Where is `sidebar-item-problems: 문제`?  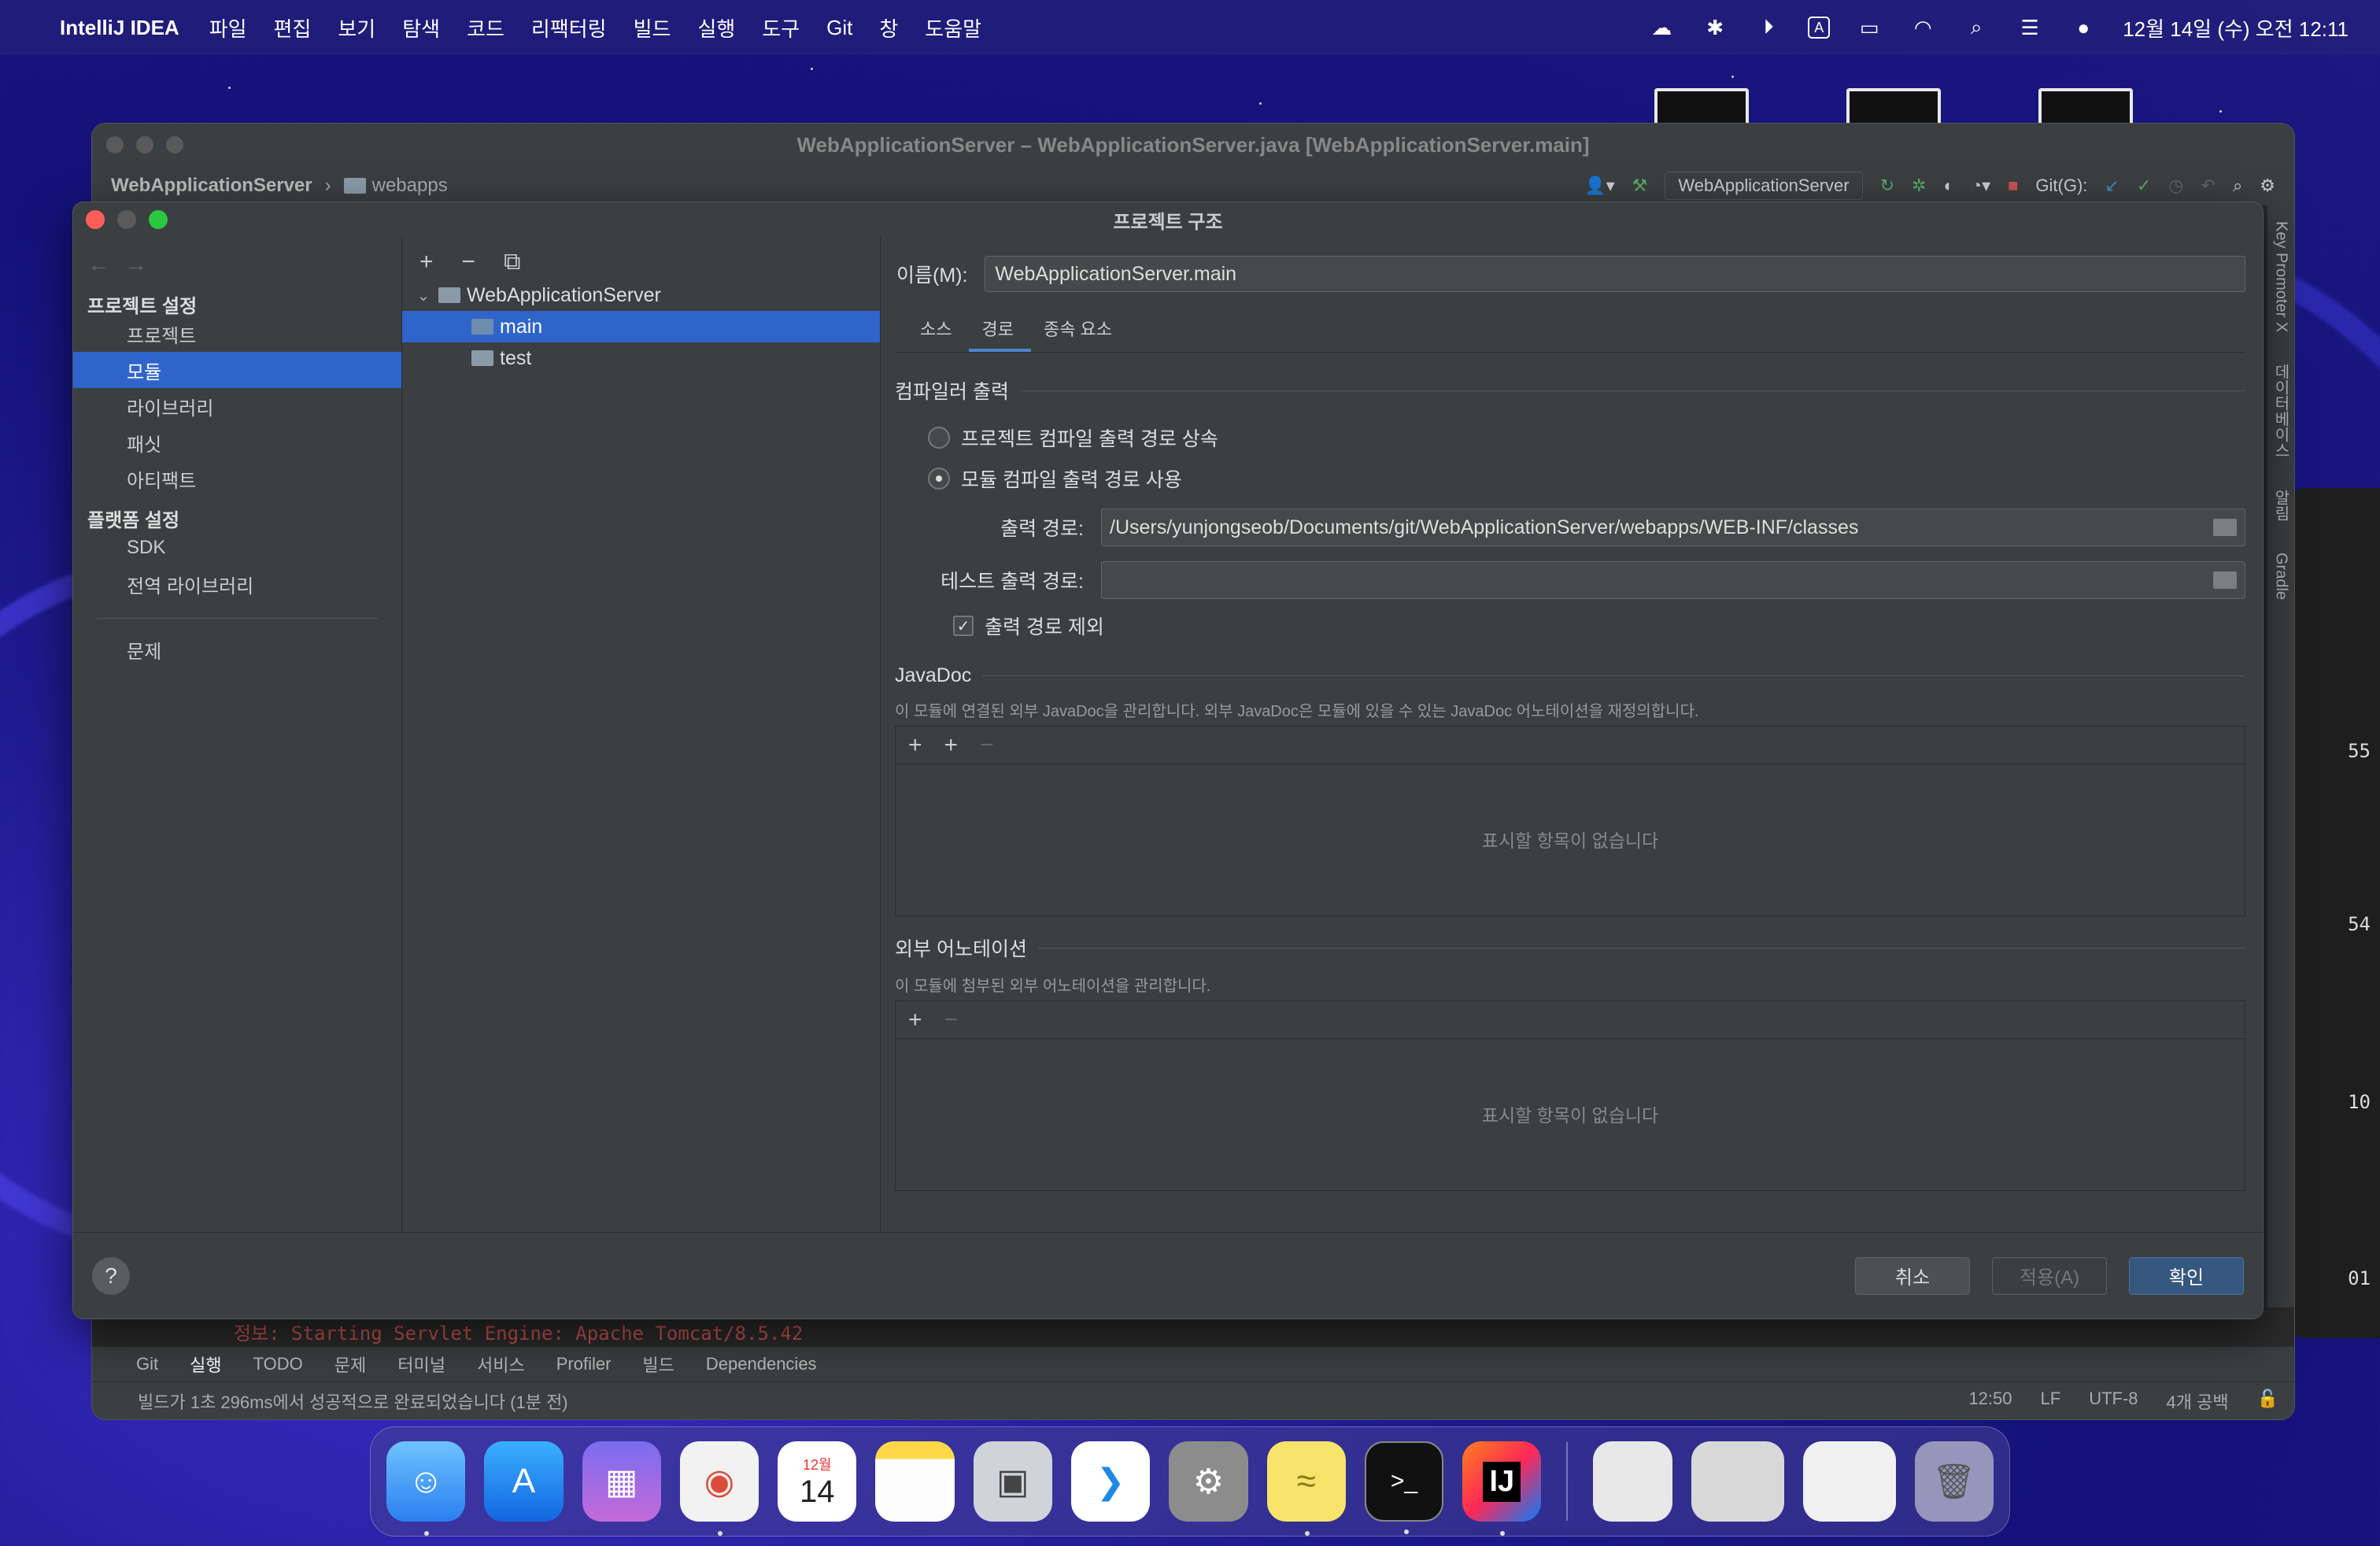
sidebar-item-problems: 문제 is located at coordinates (237, 649).